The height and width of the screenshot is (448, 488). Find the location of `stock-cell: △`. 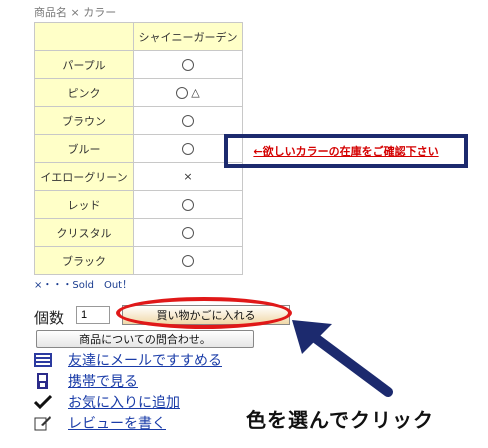

stock-cell: △ is located at coordinates (188, 92).